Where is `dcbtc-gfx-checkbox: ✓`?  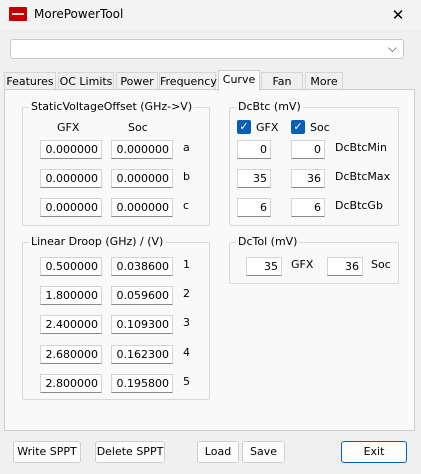
dcbtc-gfx-checkbox: ✓ is located at coordinates (244, 127).